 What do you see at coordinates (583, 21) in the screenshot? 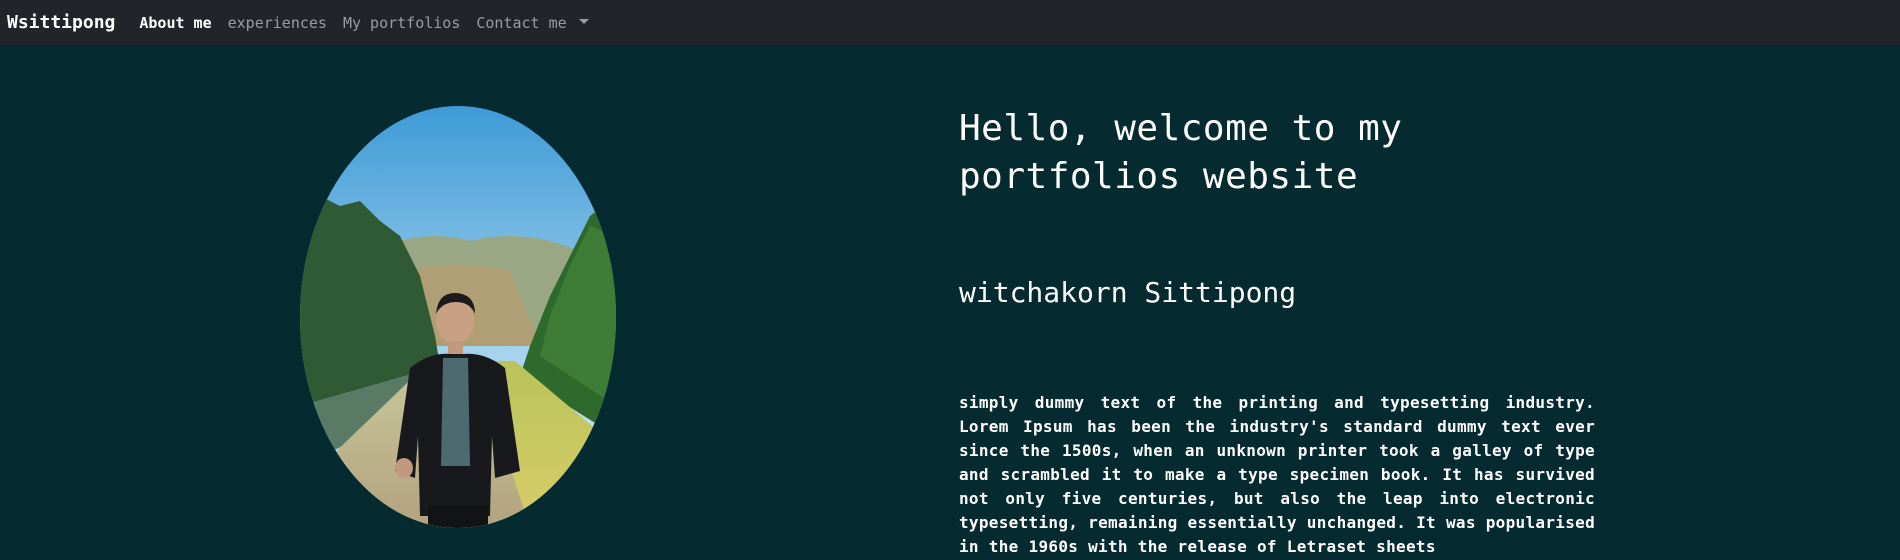
I see `chevron-down-icon` at bounding box center [583, 21].